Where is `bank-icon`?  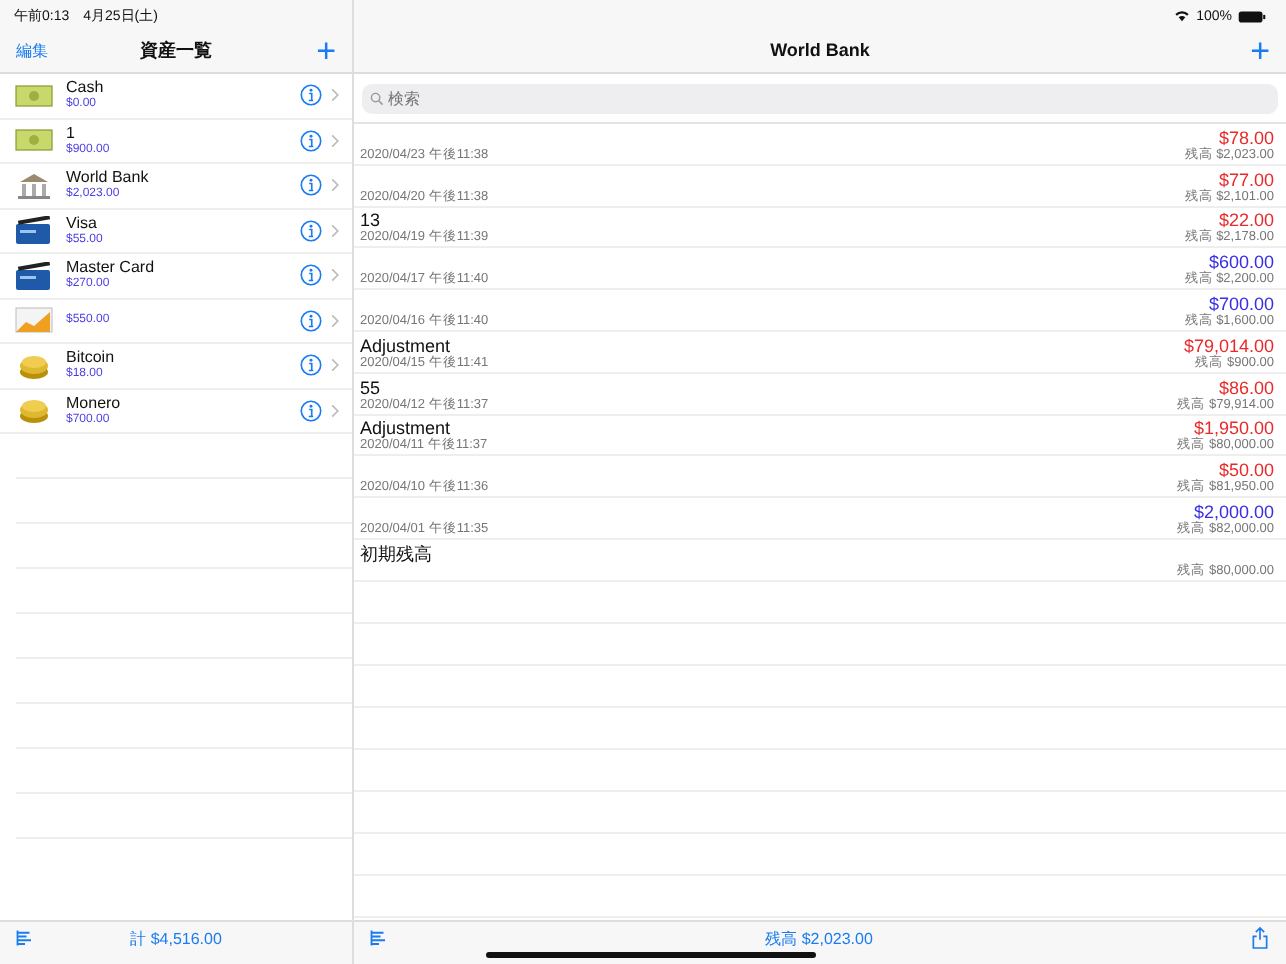 bank-icon is located at coordinates (34, 185).